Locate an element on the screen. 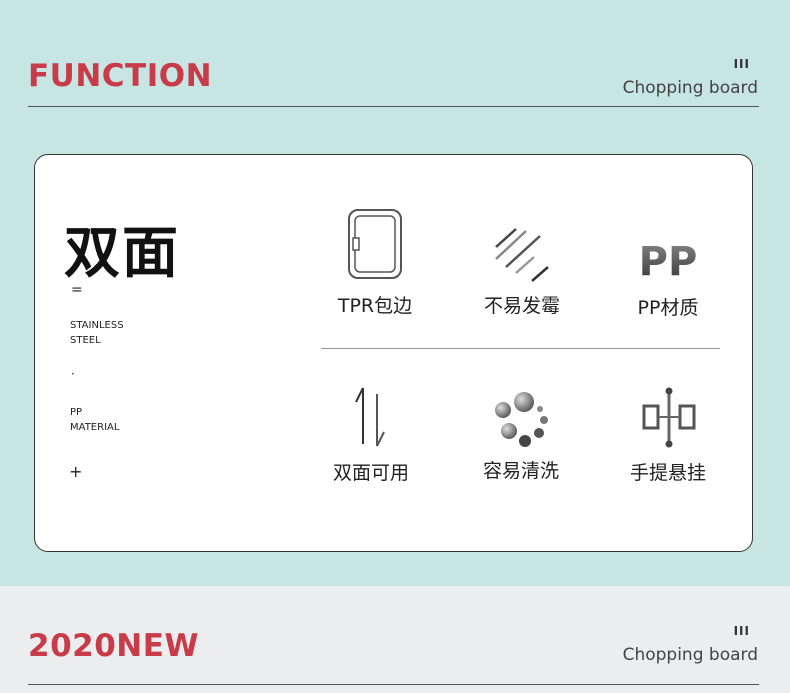 This screenshot has width=790, height=693. feature-grid-divider is located at coordinates (520, 348).